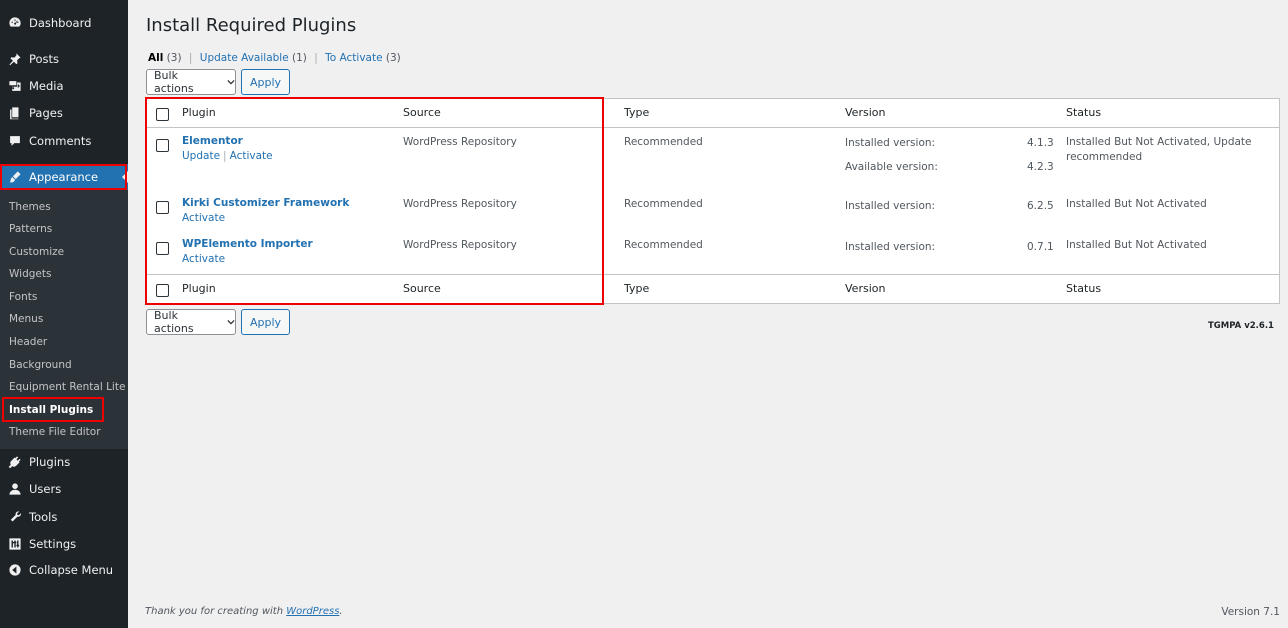 The image size is (1288, 628). Describe the element at coordinates (36, 252) in the screenshot. I see `submenu-customize: Customize` at that location.